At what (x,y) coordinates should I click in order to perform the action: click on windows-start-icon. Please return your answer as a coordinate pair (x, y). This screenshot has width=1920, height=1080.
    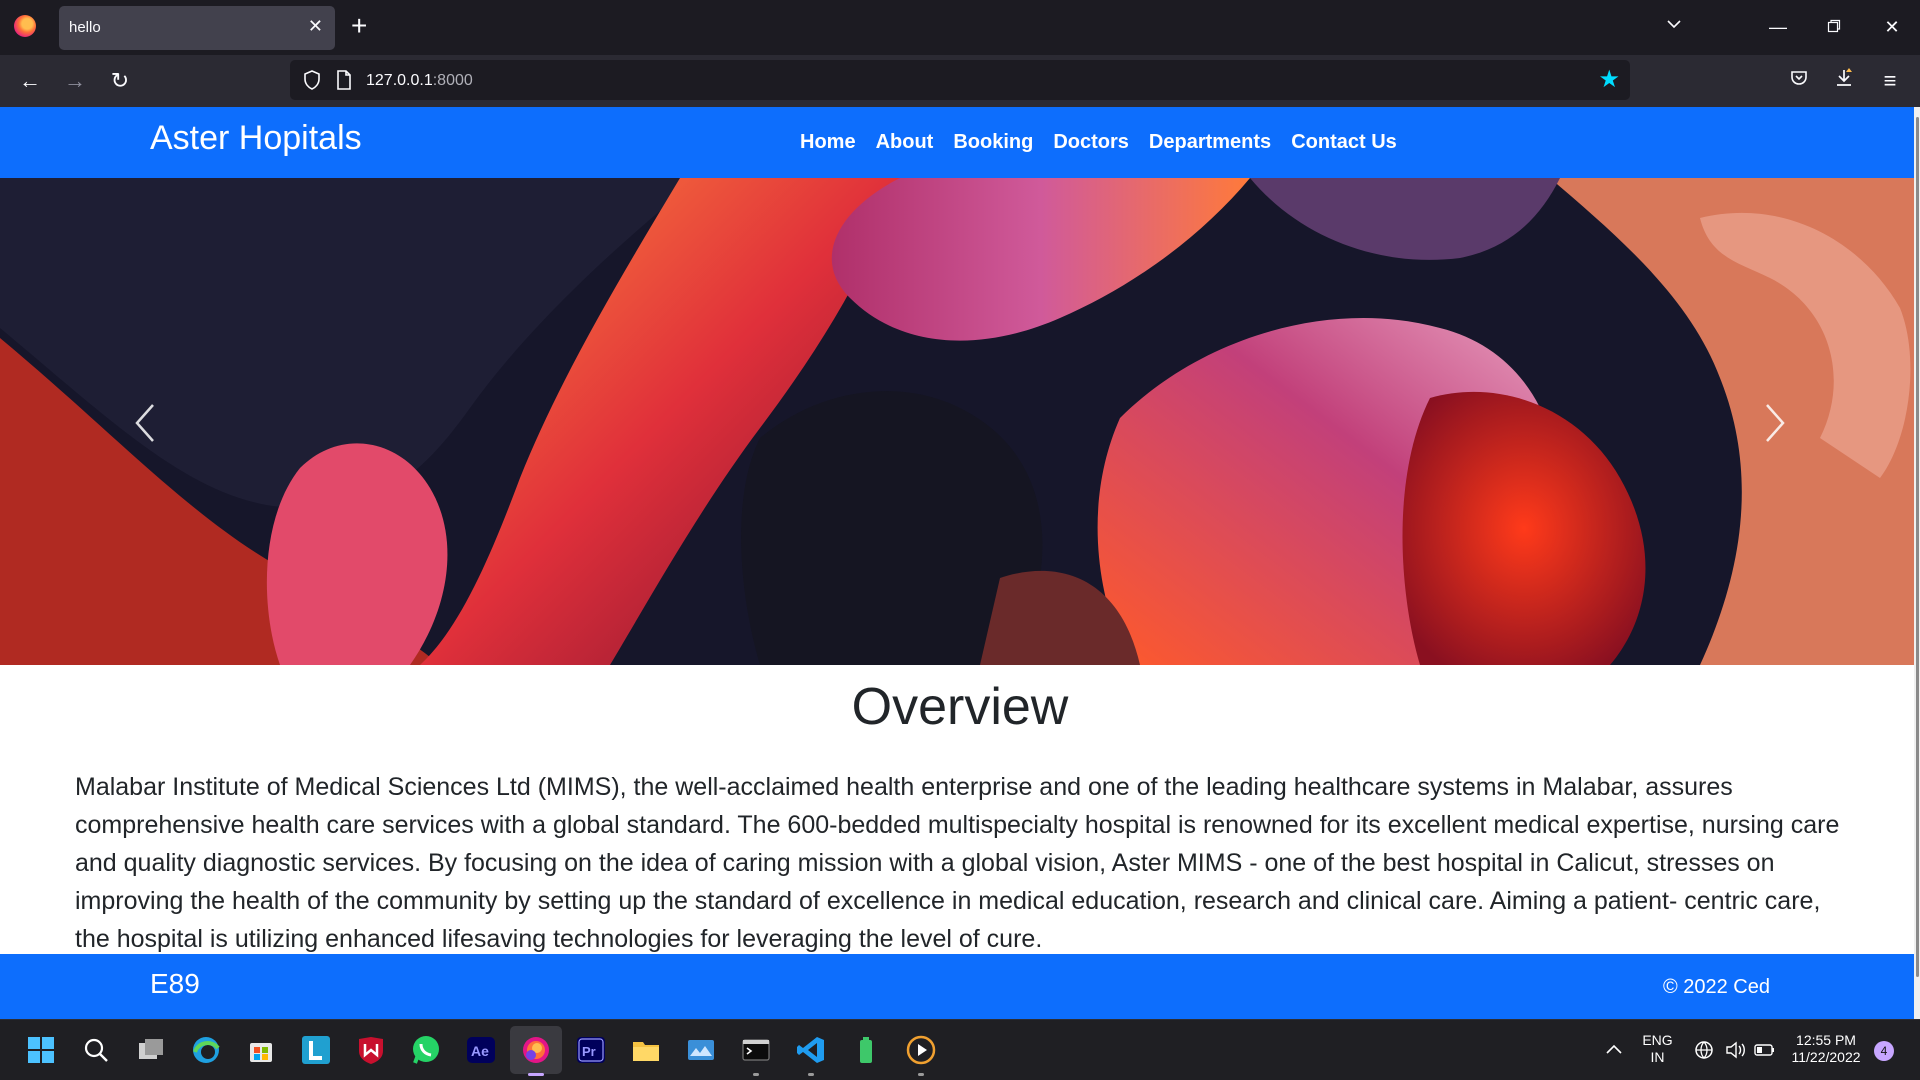
    Looking at the image, I should click on (41, 1050).